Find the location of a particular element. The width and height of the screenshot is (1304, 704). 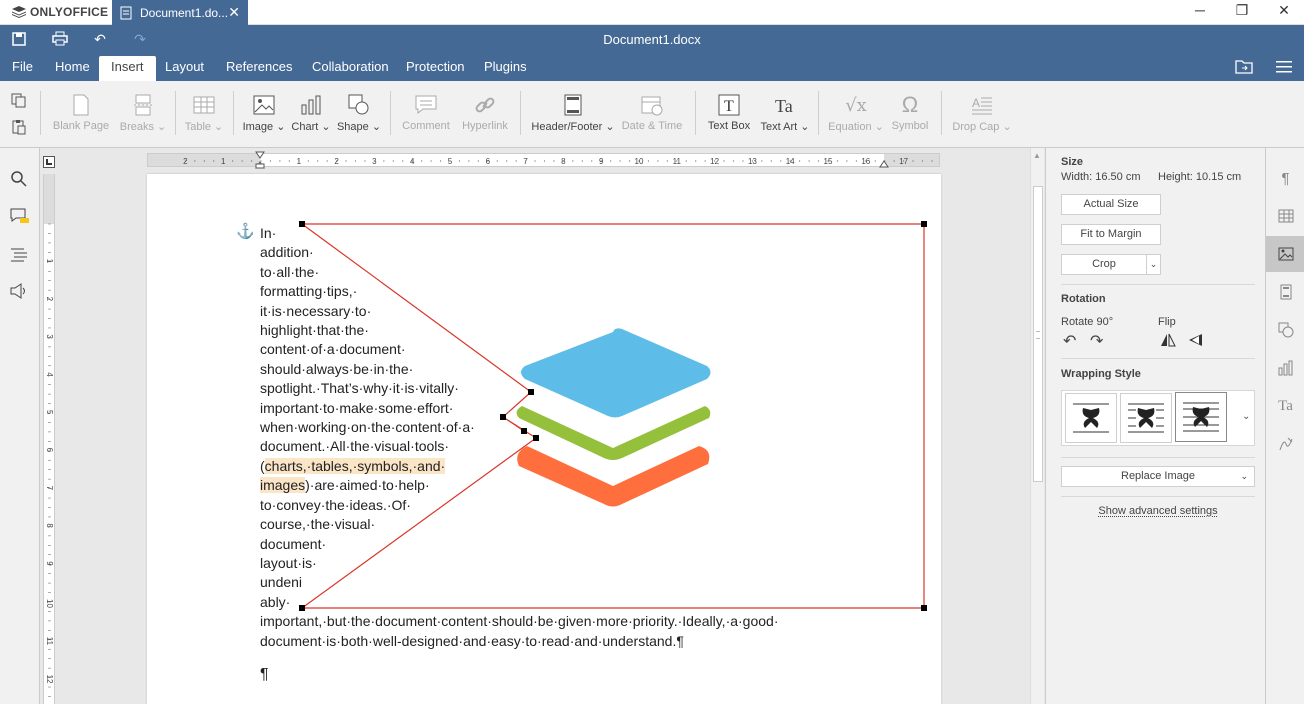

paste-icon is located at coordinates (19, 128).